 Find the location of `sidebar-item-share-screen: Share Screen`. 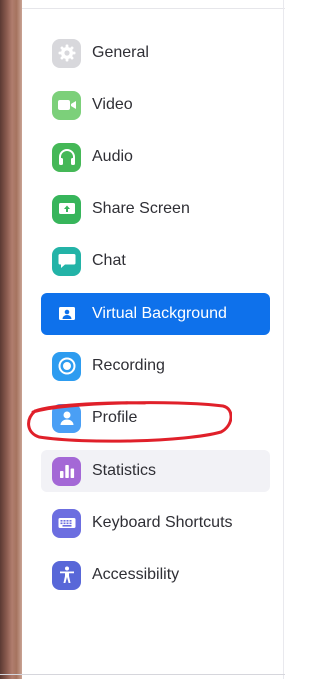

sidebar-item-share-screen: Share Screen is located at coordinates (155, 209).